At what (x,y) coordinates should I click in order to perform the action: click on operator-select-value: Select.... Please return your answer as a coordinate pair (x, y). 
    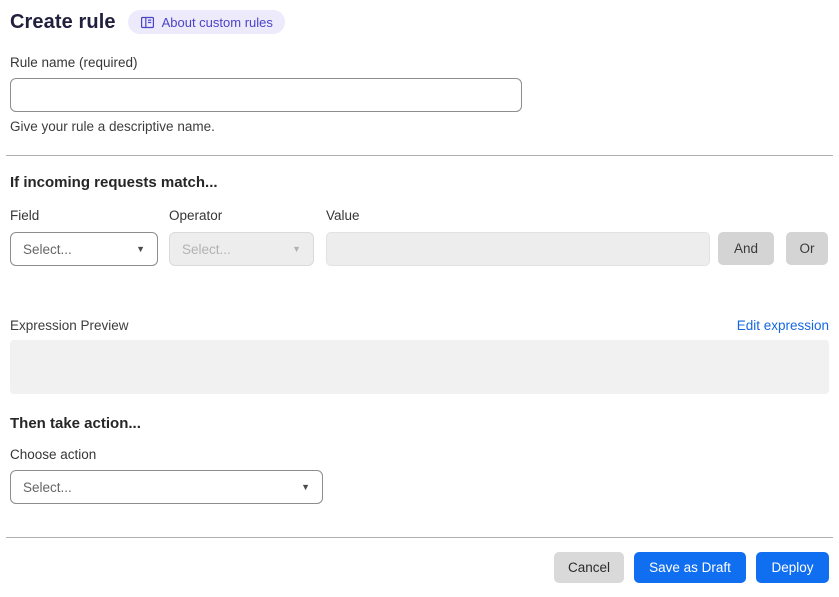
    Looking at the image, I should click on (206, 249).